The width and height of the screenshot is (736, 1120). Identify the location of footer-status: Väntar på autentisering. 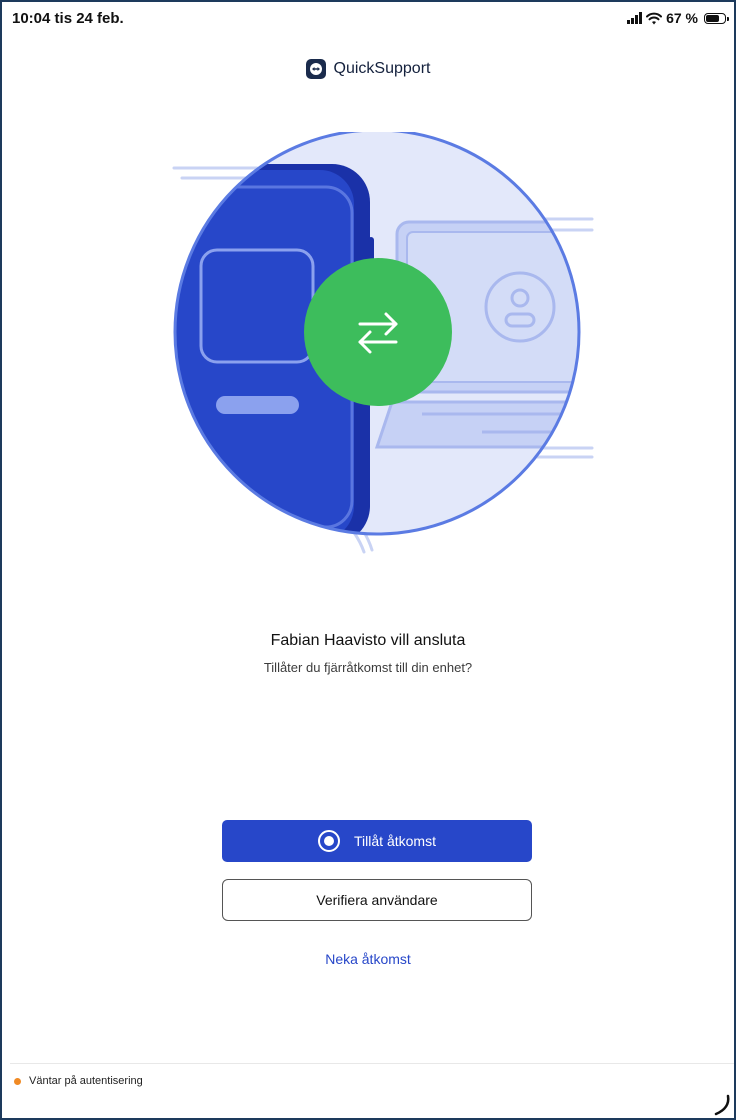
(78, 1081).